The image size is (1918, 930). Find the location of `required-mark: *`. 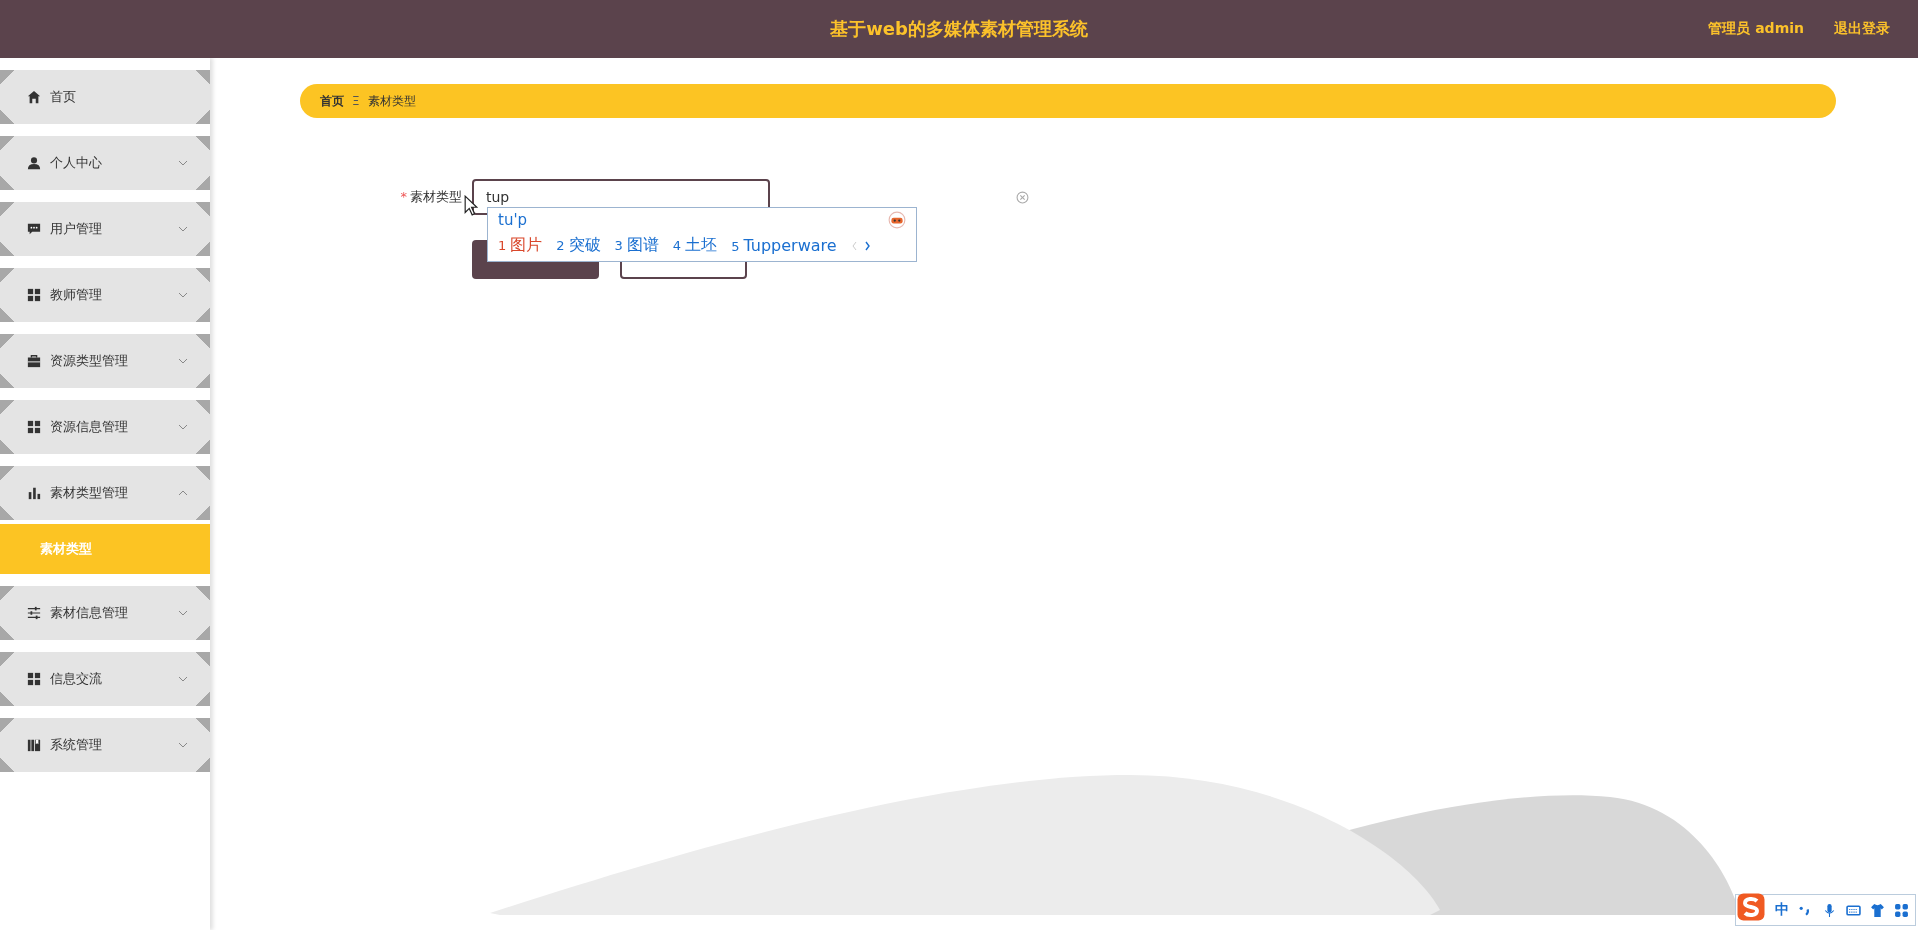

required-mark: * is located at coordinates (403, 196).